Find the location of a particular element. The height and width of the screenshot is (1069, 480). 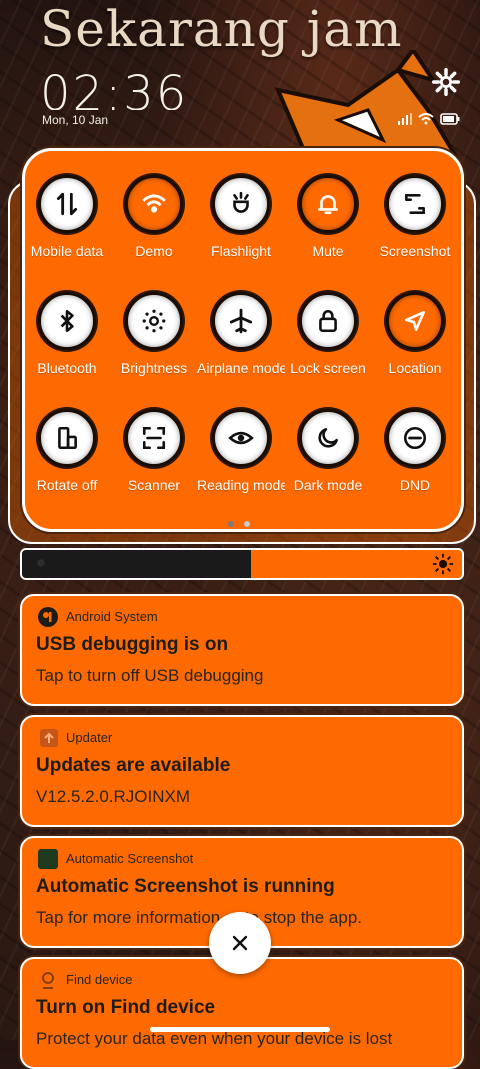

tile-location: Location is located at coordinates (415, 334).